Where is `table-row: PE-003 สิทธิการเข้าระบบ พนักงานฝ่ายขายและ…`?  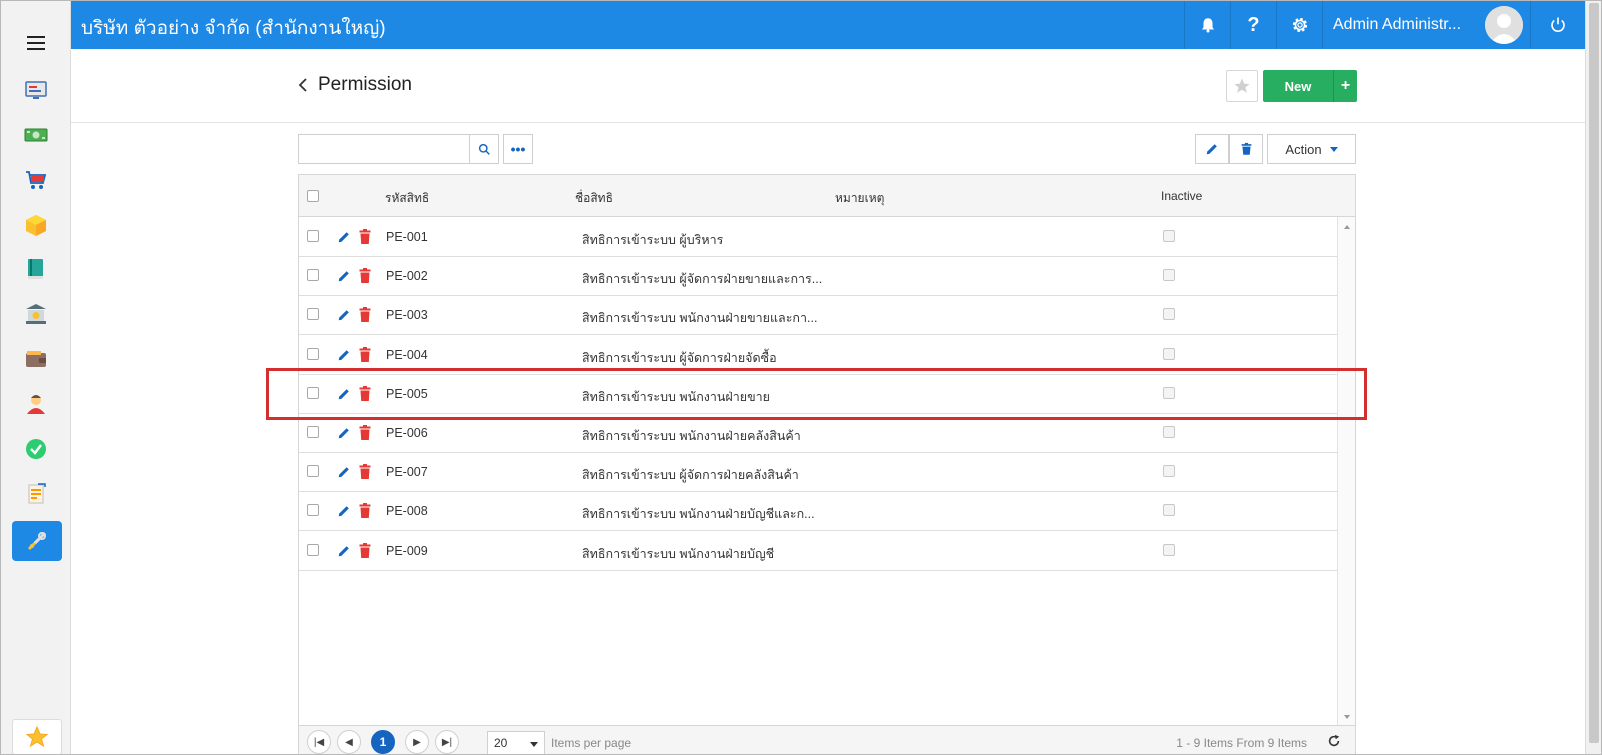
table-row: PE-003 สิทธิการเข้าระบบ พนักงานฝ่ายขายและ… is located at coordinates (818, 315).